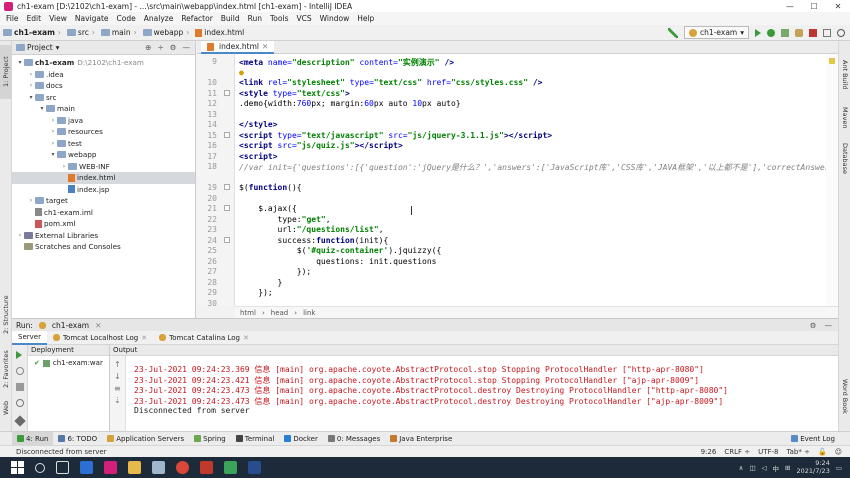  What do you see at coordinates (134, 467) in the screenshot?
I see `file-explorer-icon` at bounding box center [134, 467].